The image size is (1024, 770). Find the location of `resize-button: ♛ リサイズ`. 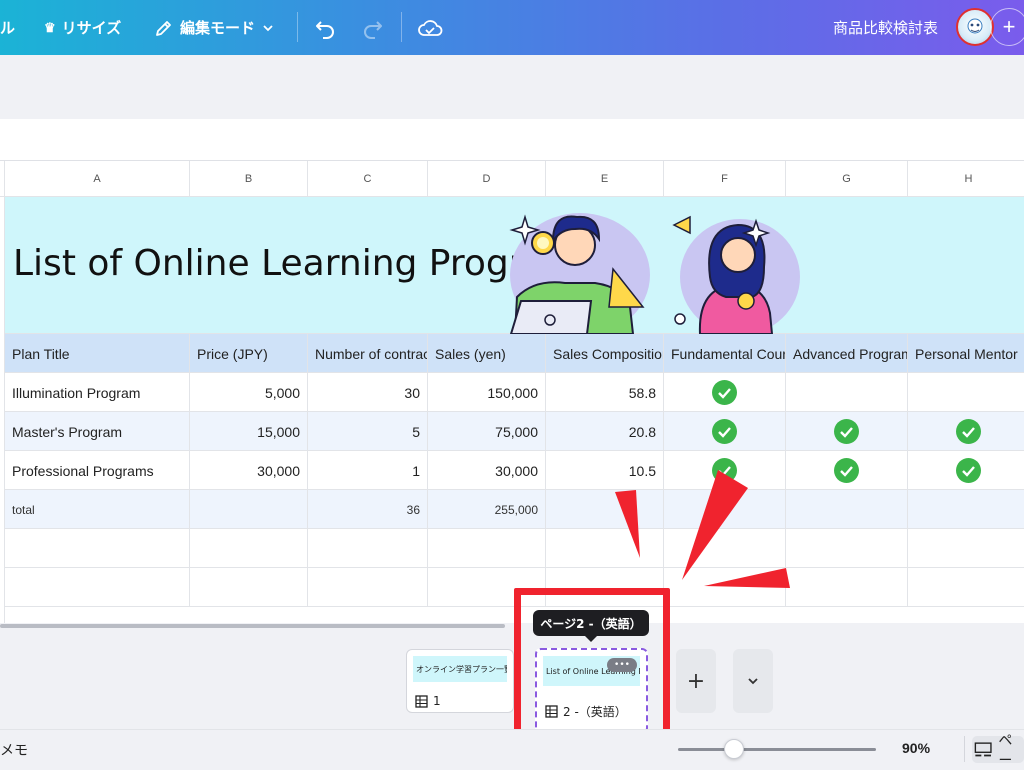

resize-button: ♛ リサイズ is located at coordinates (82, 27).